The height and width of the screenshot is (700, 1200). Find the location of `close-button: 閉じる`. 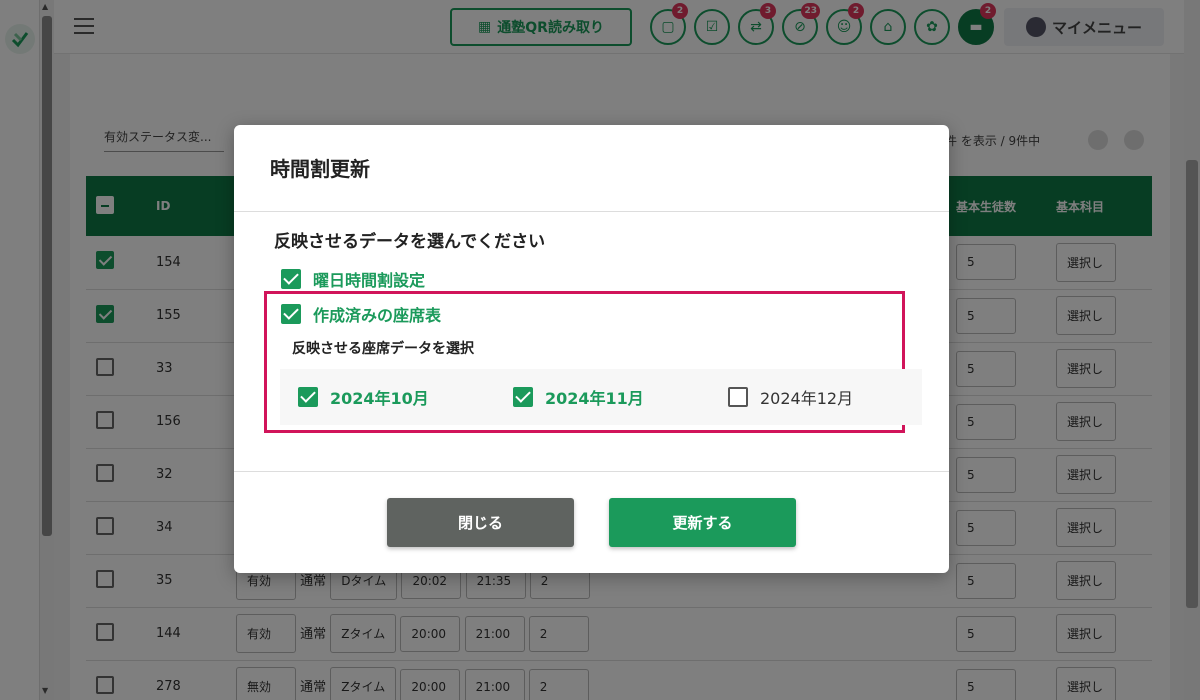

close-button: 閉じる is located at coordinates (480, 522).